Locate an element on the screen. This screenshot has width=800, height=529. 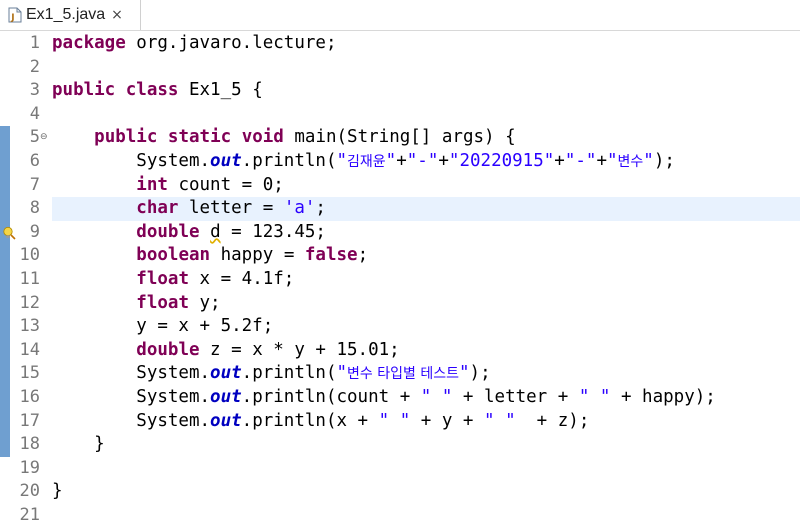
line-number: 14 is located at coordinates (29, 349).